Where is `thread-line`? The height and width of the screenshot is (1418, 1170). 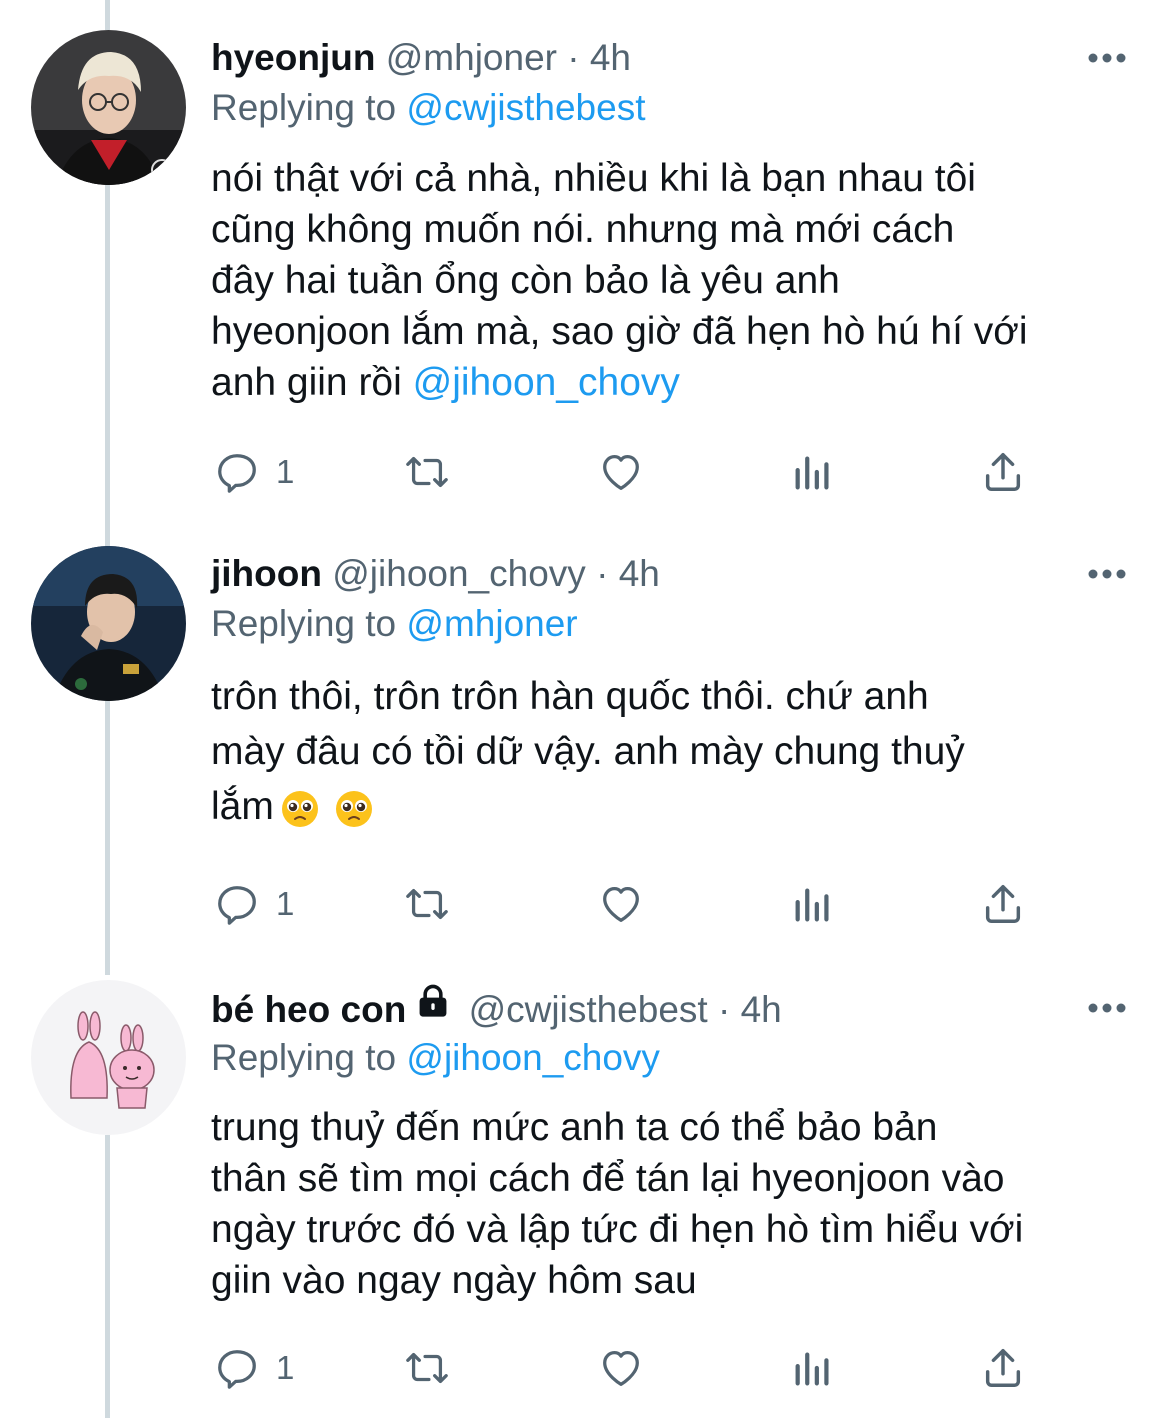 thread-line is located at coordinates (107, 15).